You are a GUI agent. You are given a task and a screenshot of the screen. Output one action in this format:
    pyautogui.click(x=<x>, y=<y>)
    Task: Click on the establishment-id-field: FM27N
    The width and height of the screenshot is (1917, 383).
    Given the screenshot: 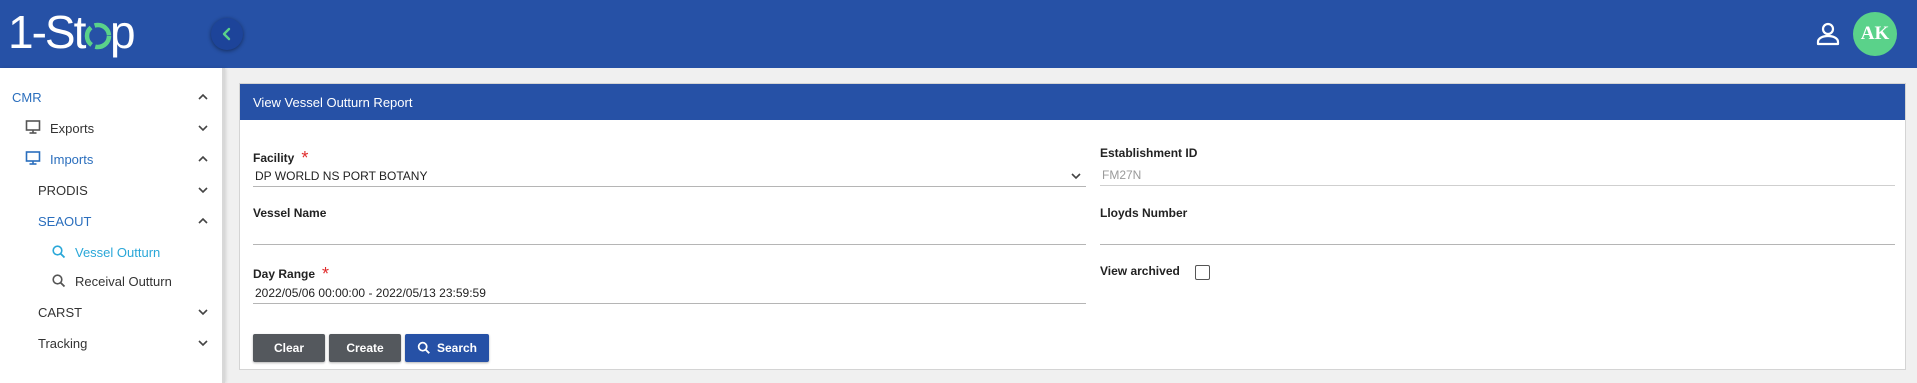 What is the action you would take?
    pyautogui.click(x=1497, y=175)
    